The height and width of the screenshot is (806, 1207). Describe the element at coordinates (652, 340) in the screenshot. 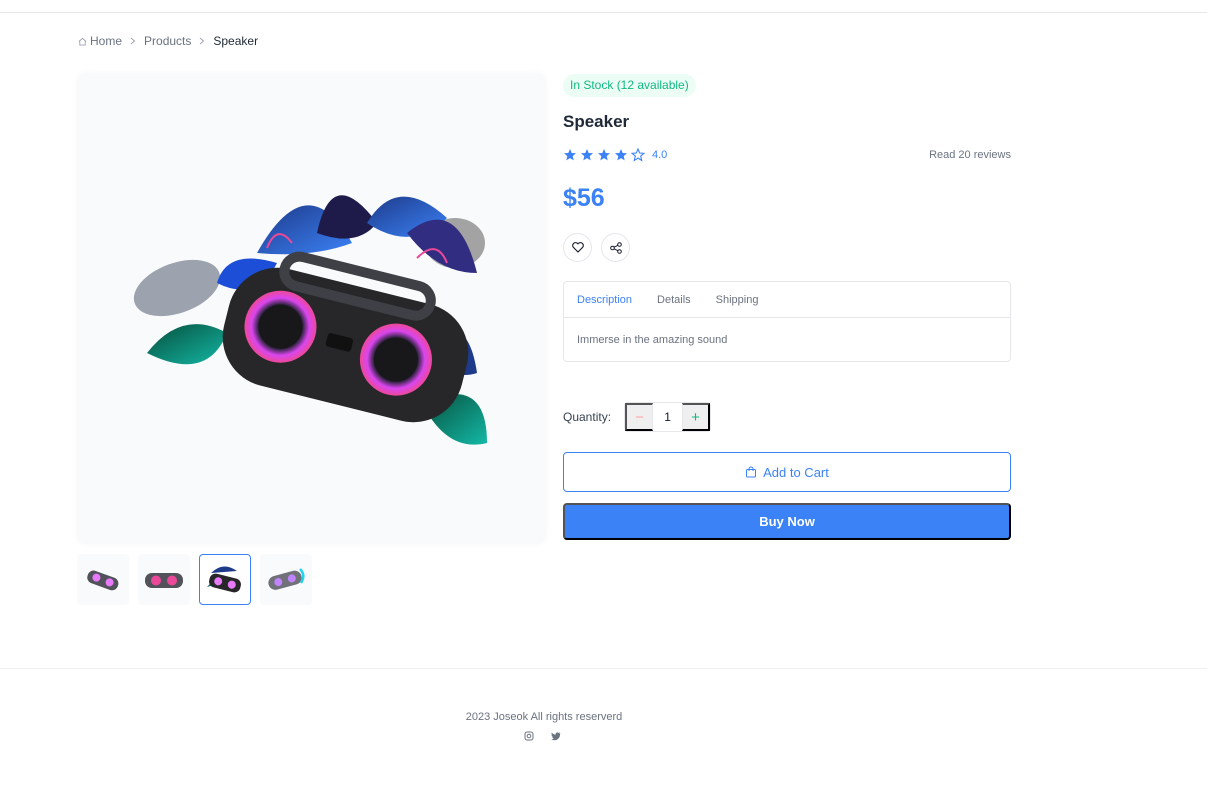

I see `tab-content: Immerse in the amazing sound` at that location.